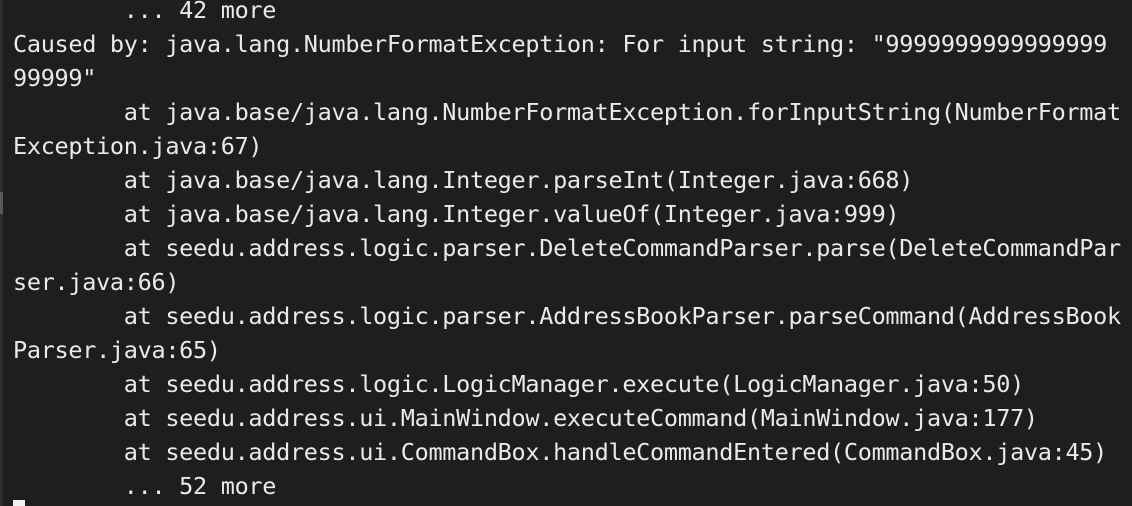 The width and height of the screenshot is (1132, 506). Describe the element at coordinates (55, 78) in the screenshot. I see `terminal-line: 99999"` at that location.